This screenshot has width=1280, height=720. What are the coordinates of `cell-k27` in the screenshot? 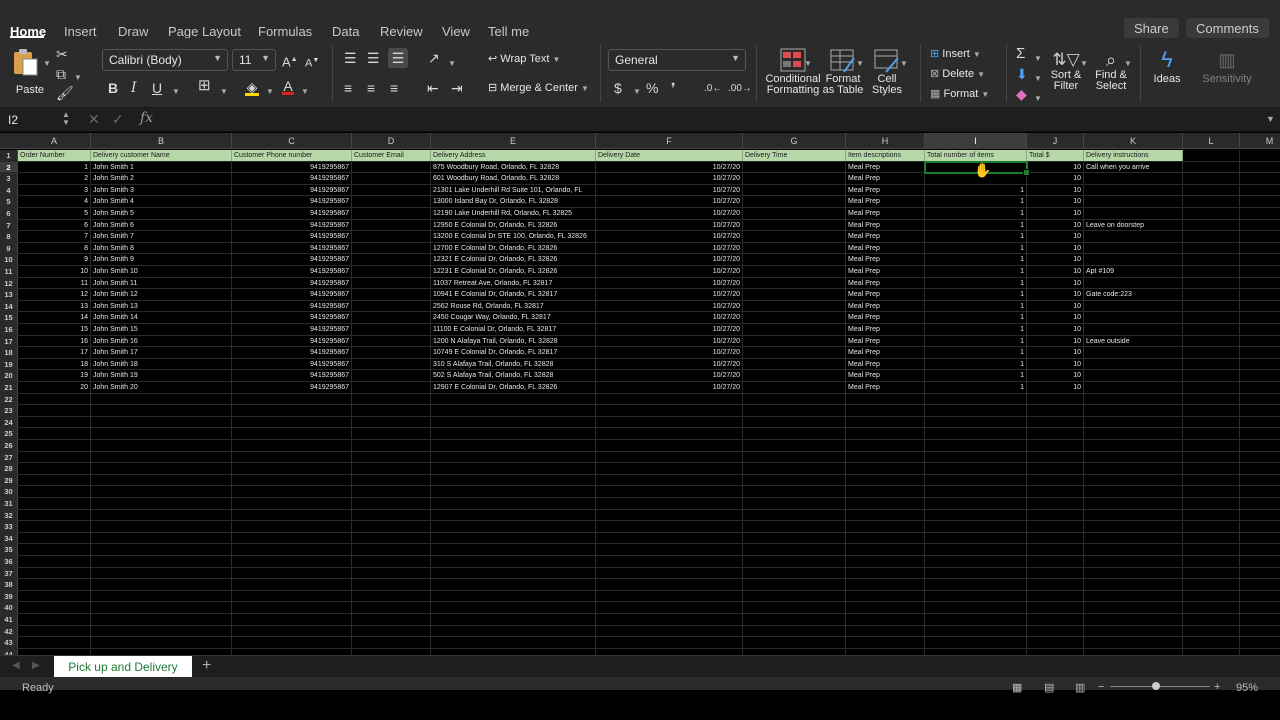 It's located at (1133, 457).